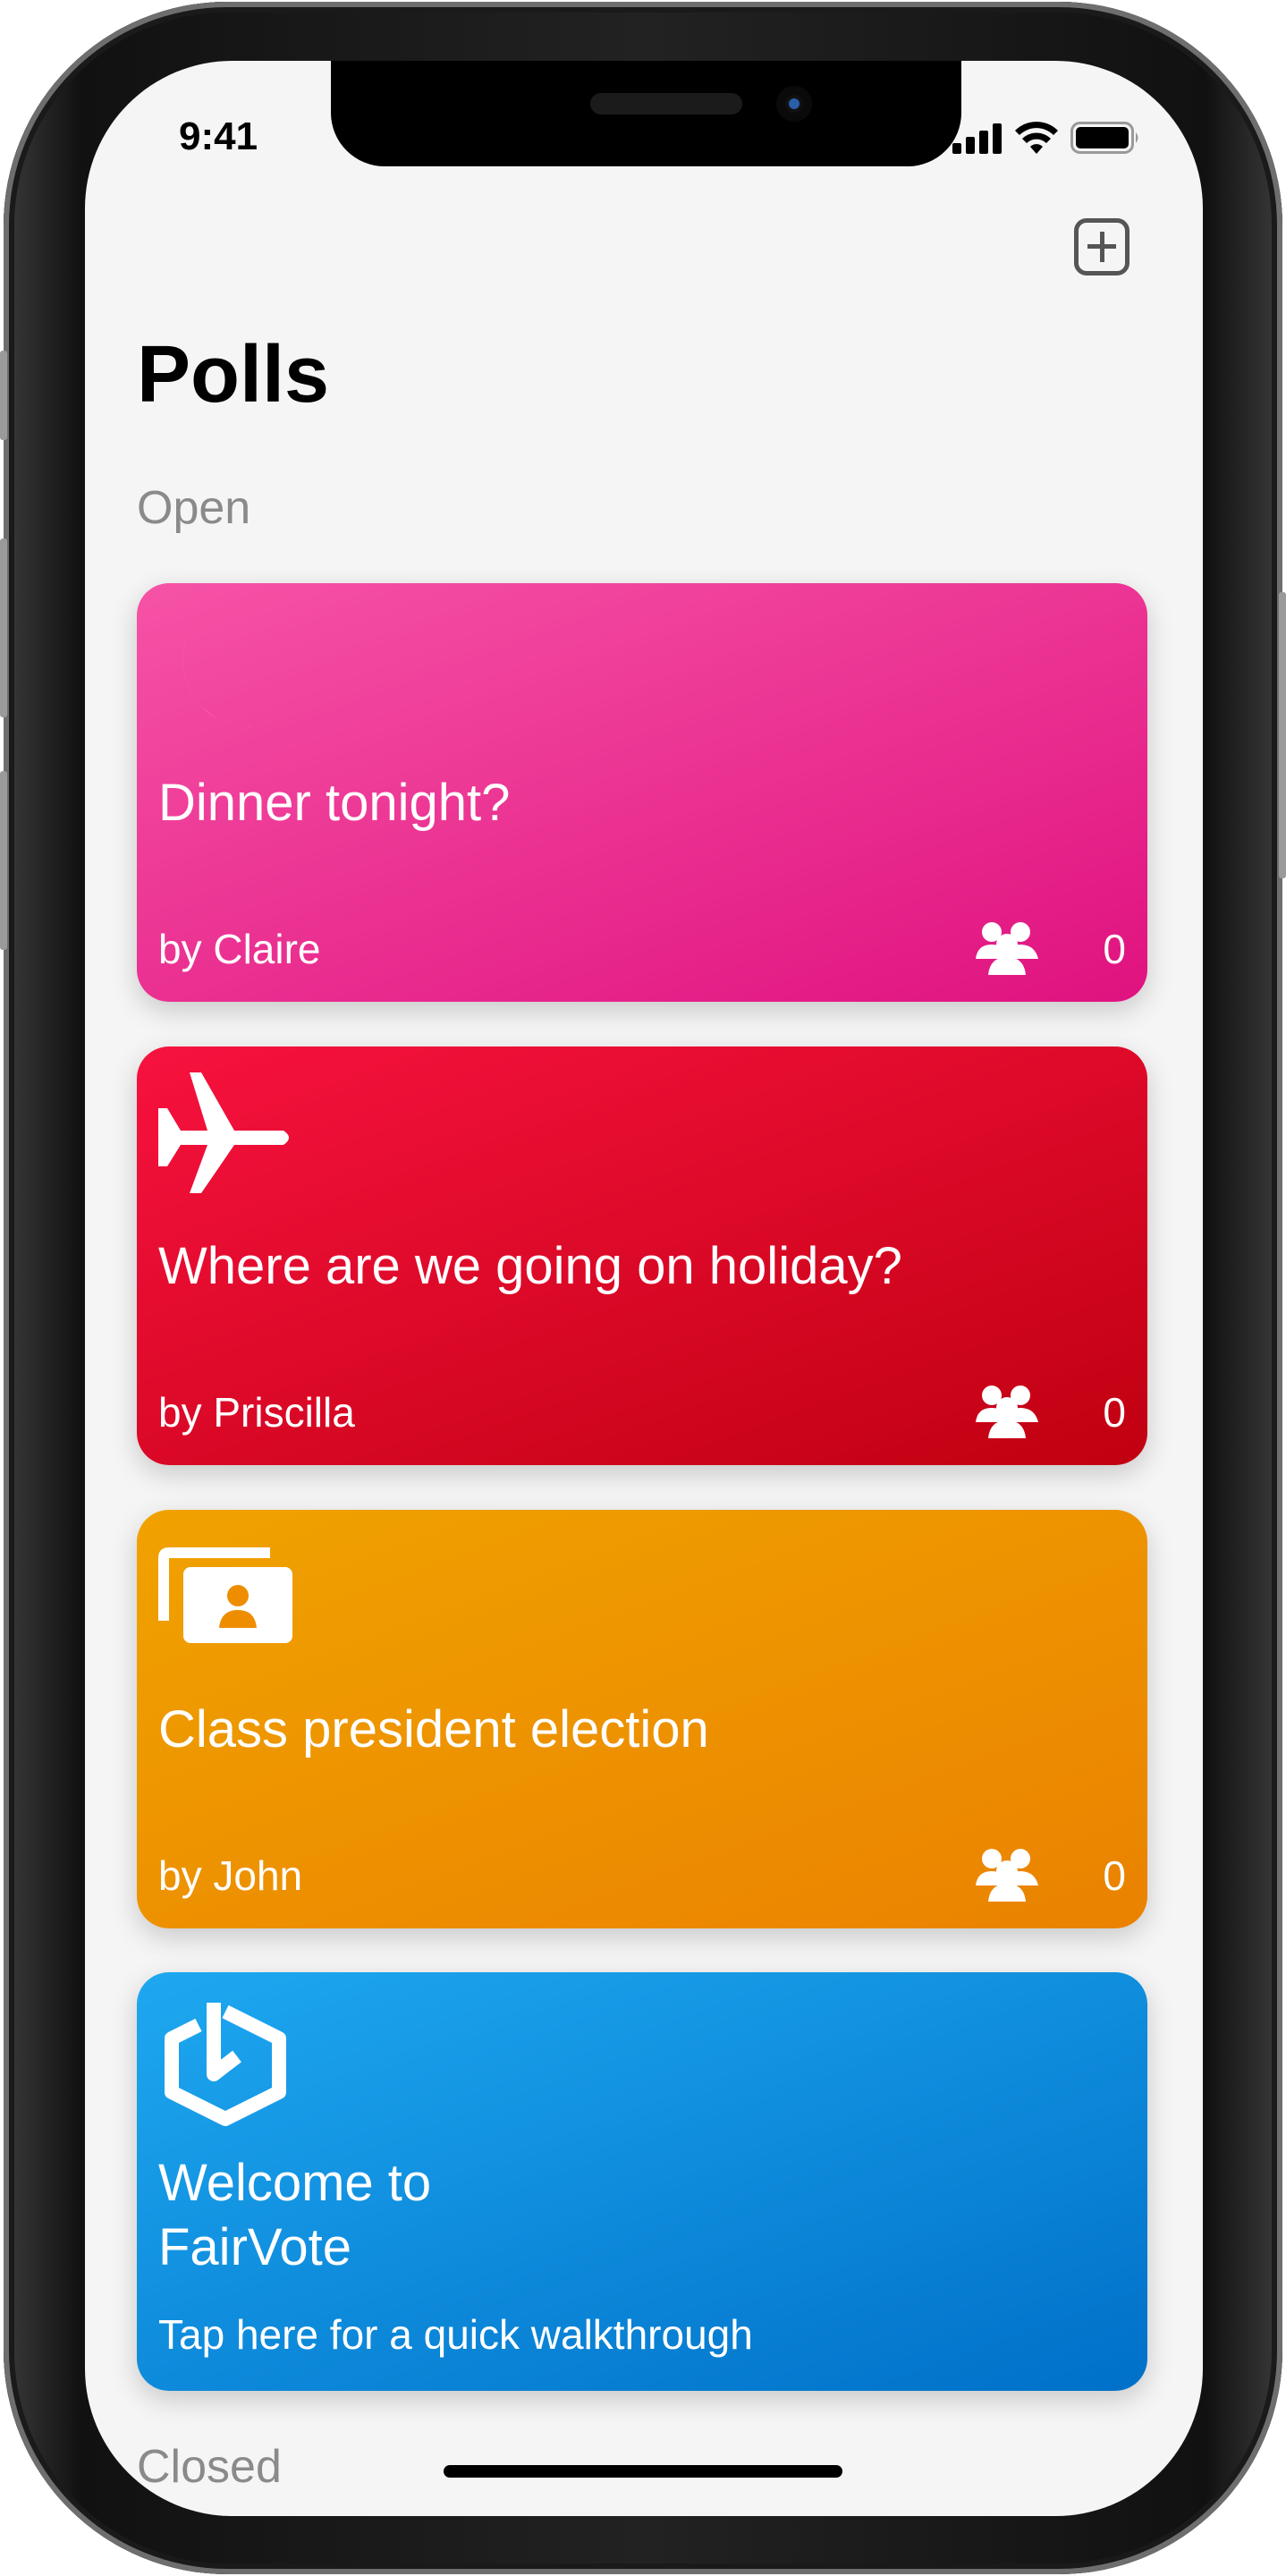 The image size is (1286, 2576). I want to click on status-icons, so click(1046, 138).